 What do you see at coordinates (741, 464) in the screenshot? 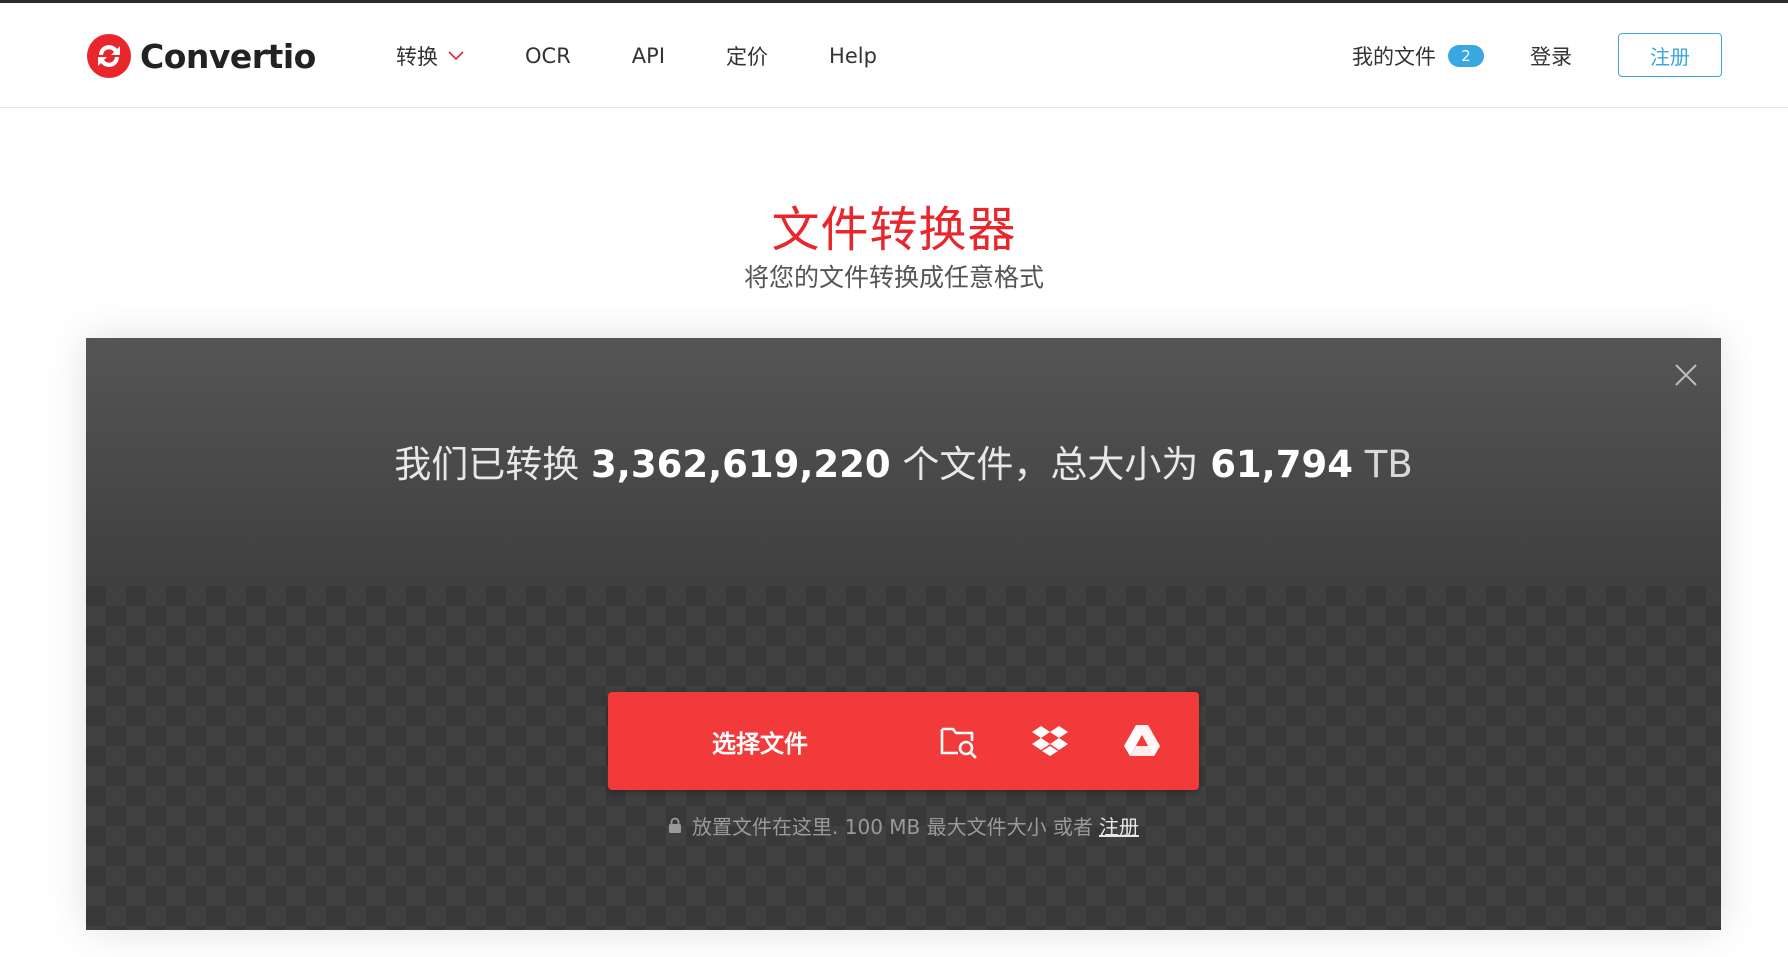
I see `stats-files-count: 3,362,619,220` at bounding box center [741, 464].